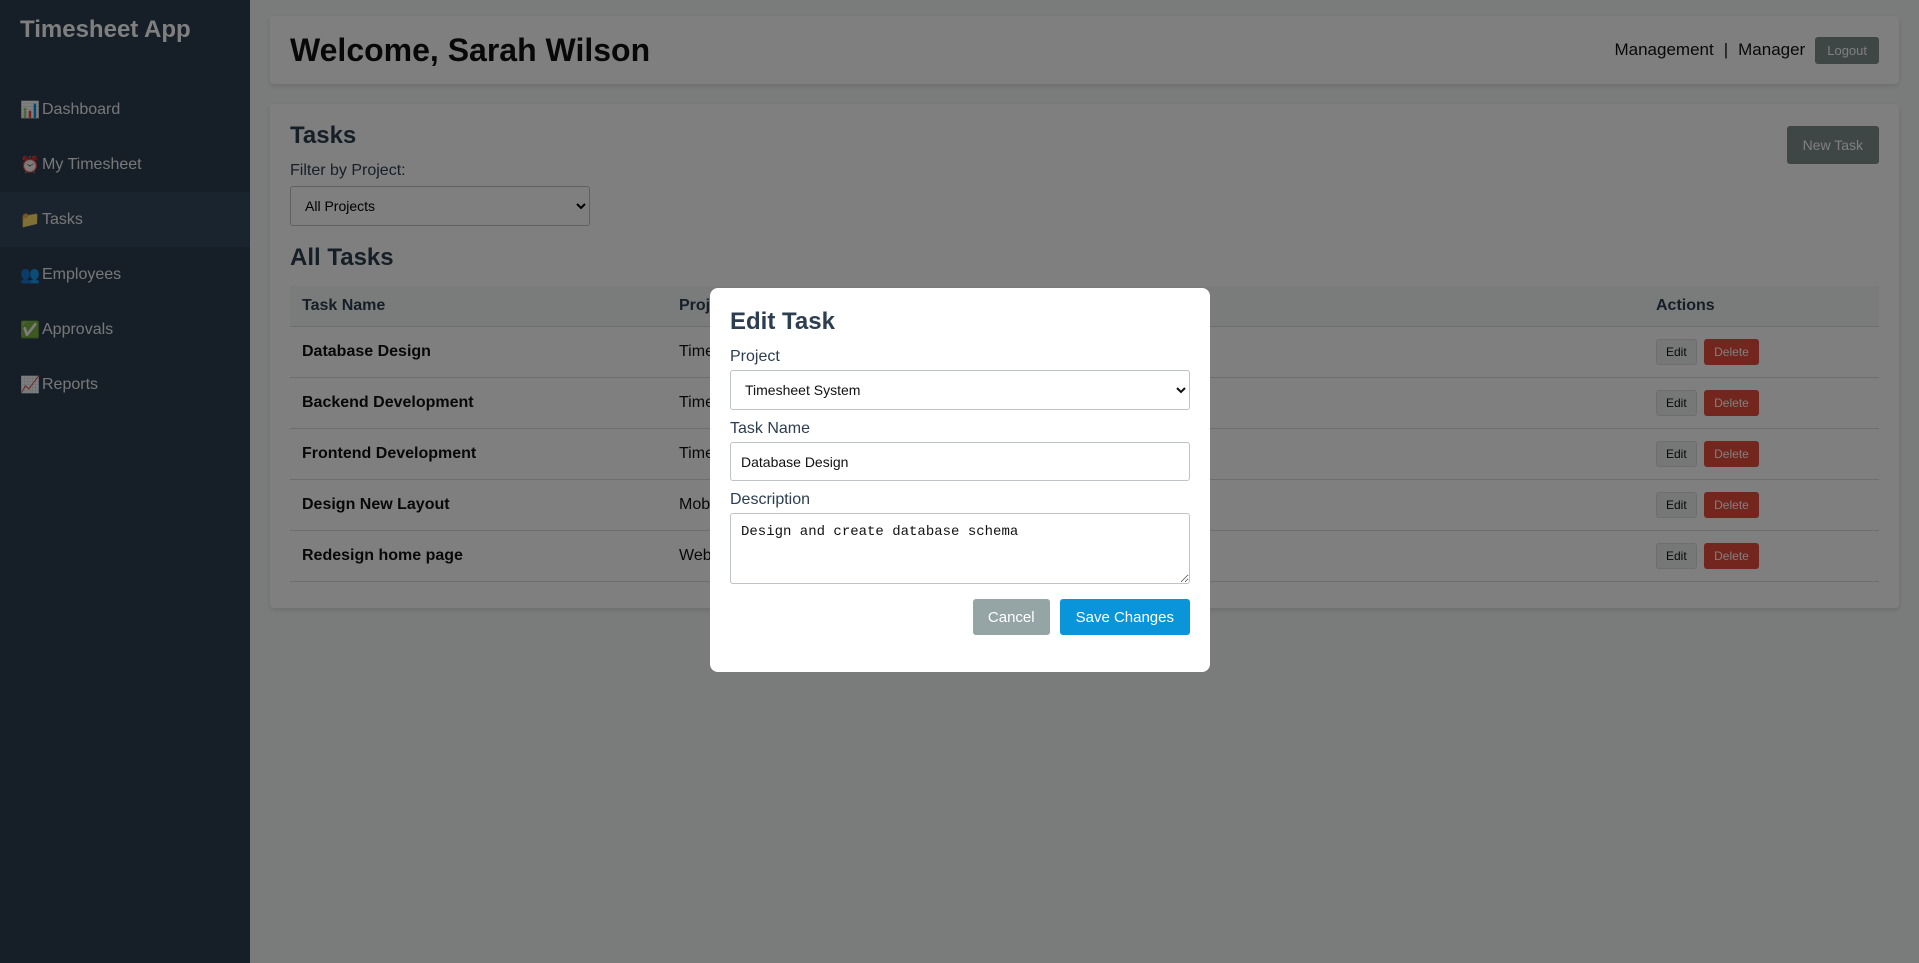 The width and height of the screenshot is (1919, 963). What do you see at coordinates (960, 461) in the screenshot?
I see `task-name-input` at bounding box center [960, 461].